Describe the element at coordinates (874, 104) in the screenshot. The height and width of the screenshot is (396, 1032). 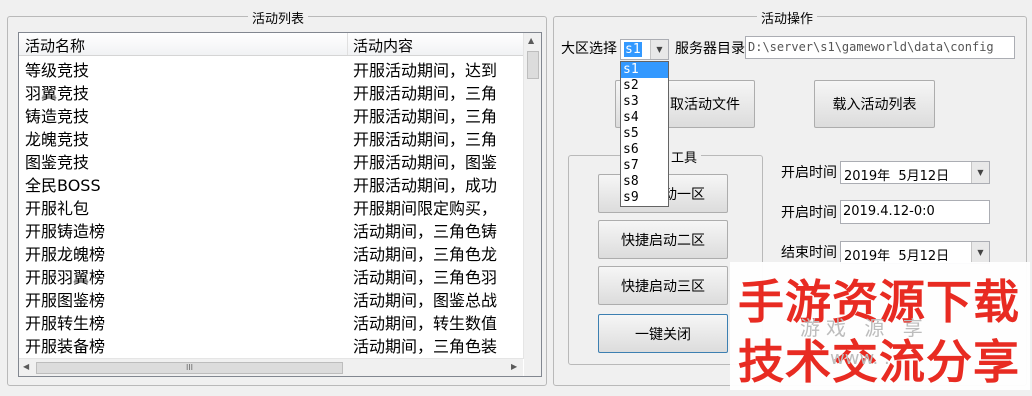
I see `load-activity-list-button: 载入活动列表` at that location.